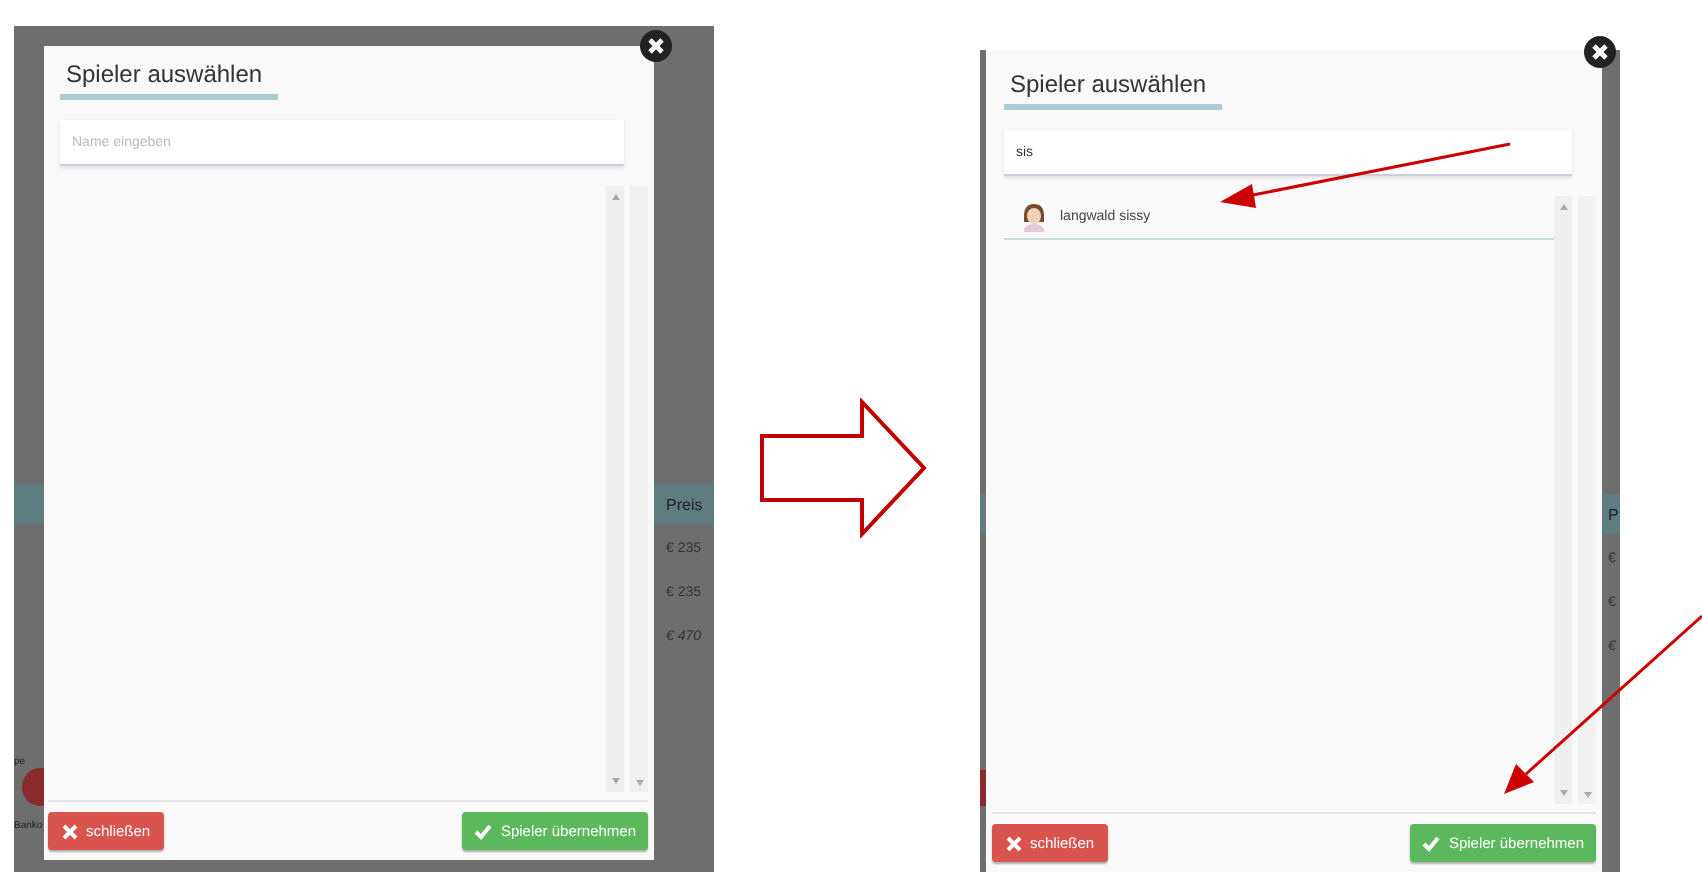 The height and width of the screenshot is (872, 1702). I want to click on person-avatar-icon, so click(1034, 217).